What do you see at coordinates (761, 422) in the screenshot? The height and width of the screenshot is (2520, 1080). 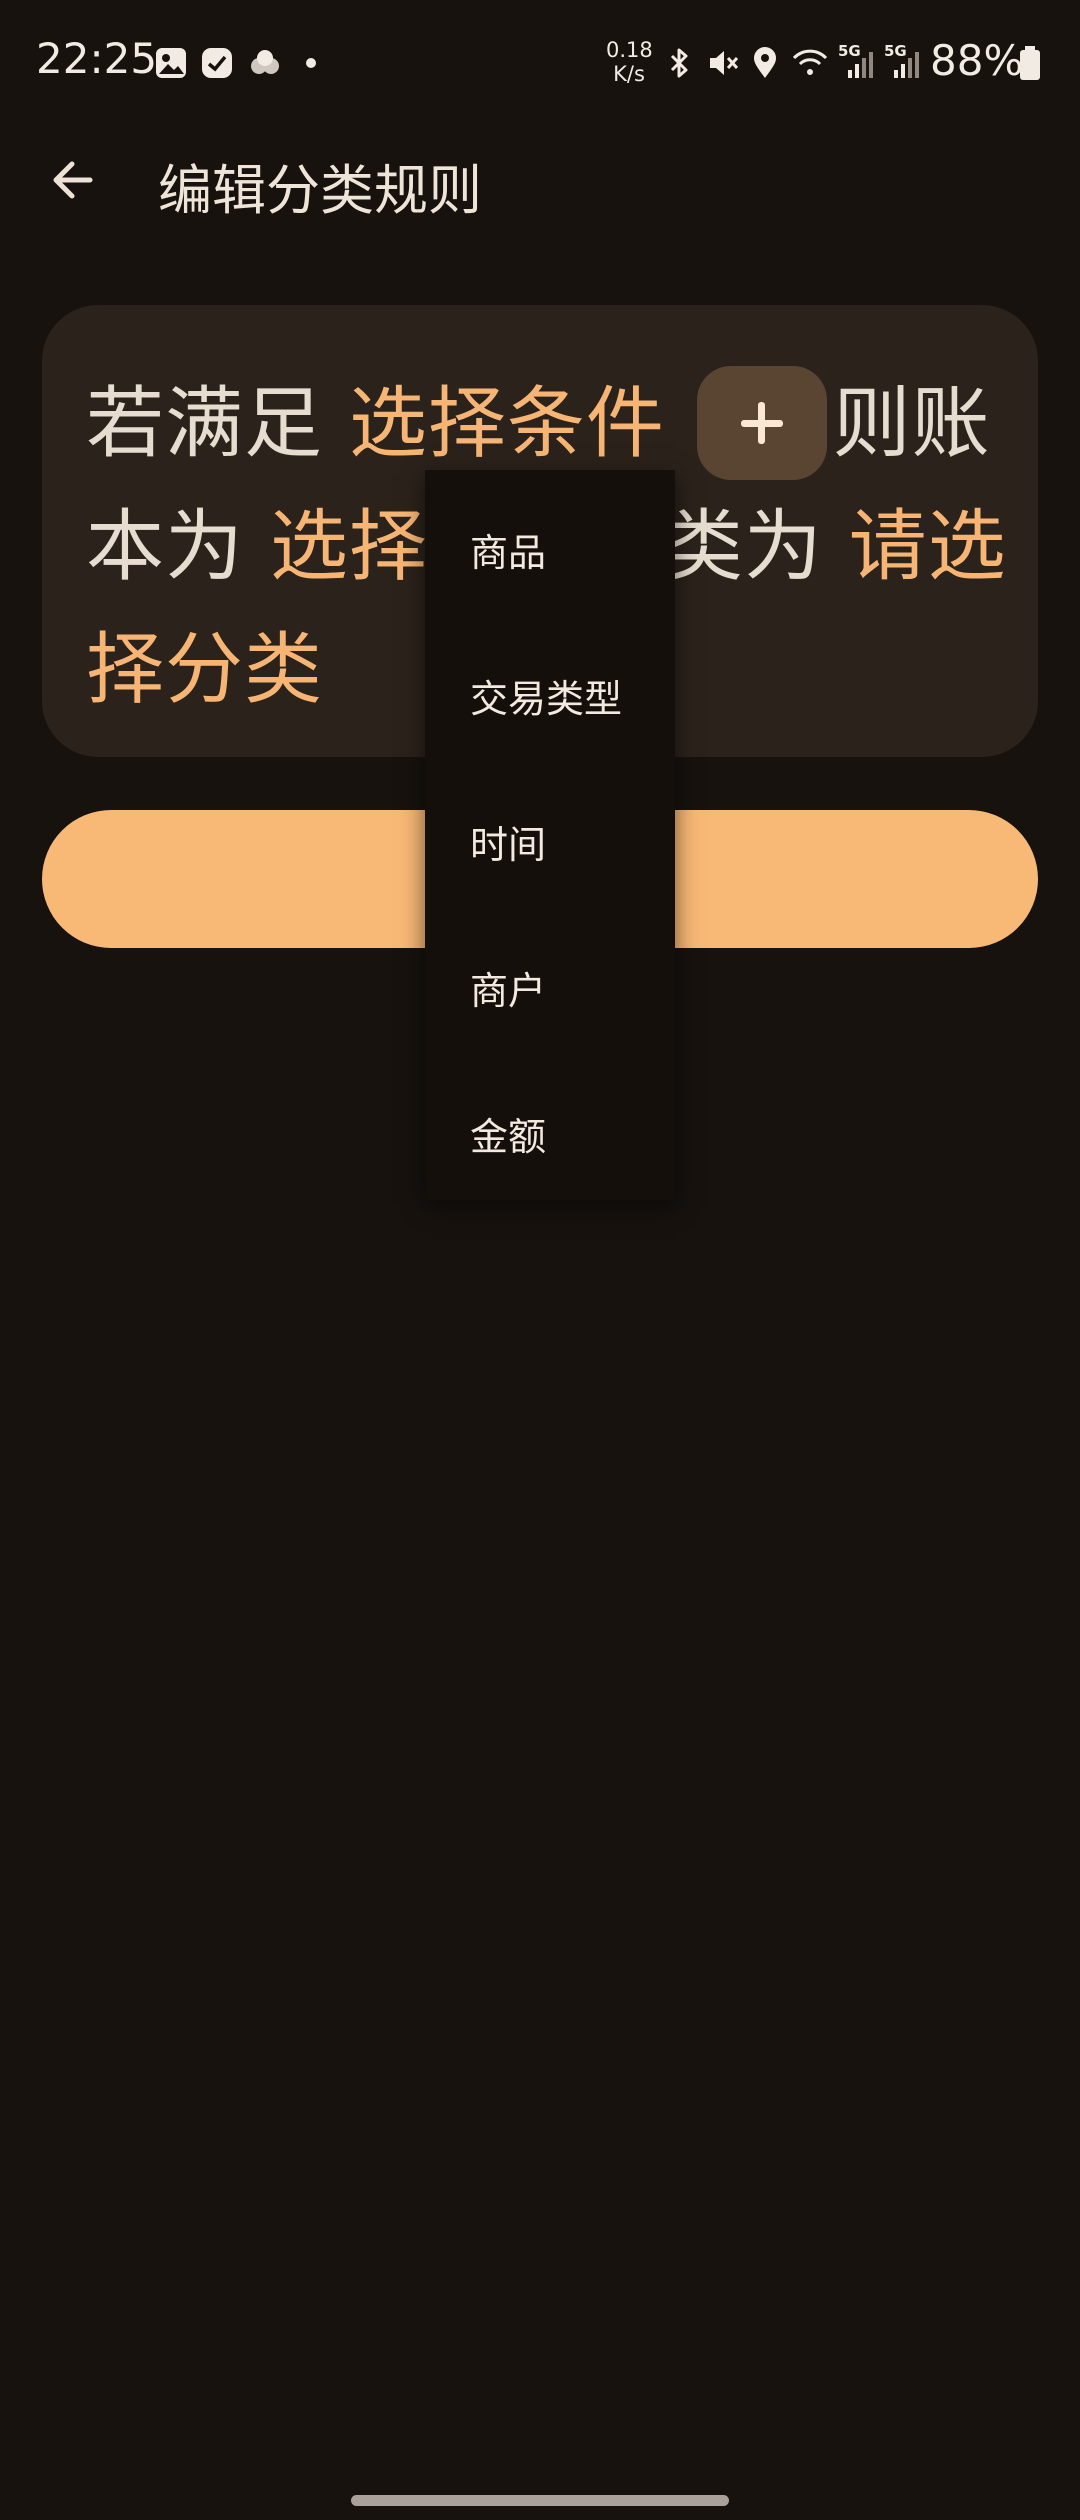 I see `add-condition-button` at bounding box center [761, 422].